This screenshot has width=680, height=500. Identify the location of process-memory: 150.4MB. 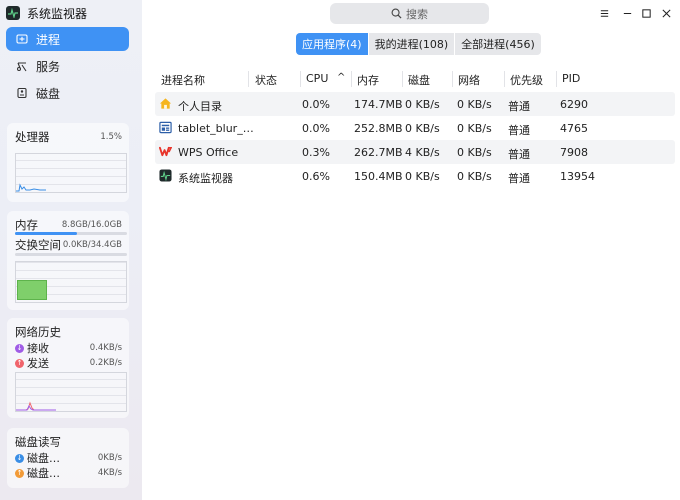
(378, 176).